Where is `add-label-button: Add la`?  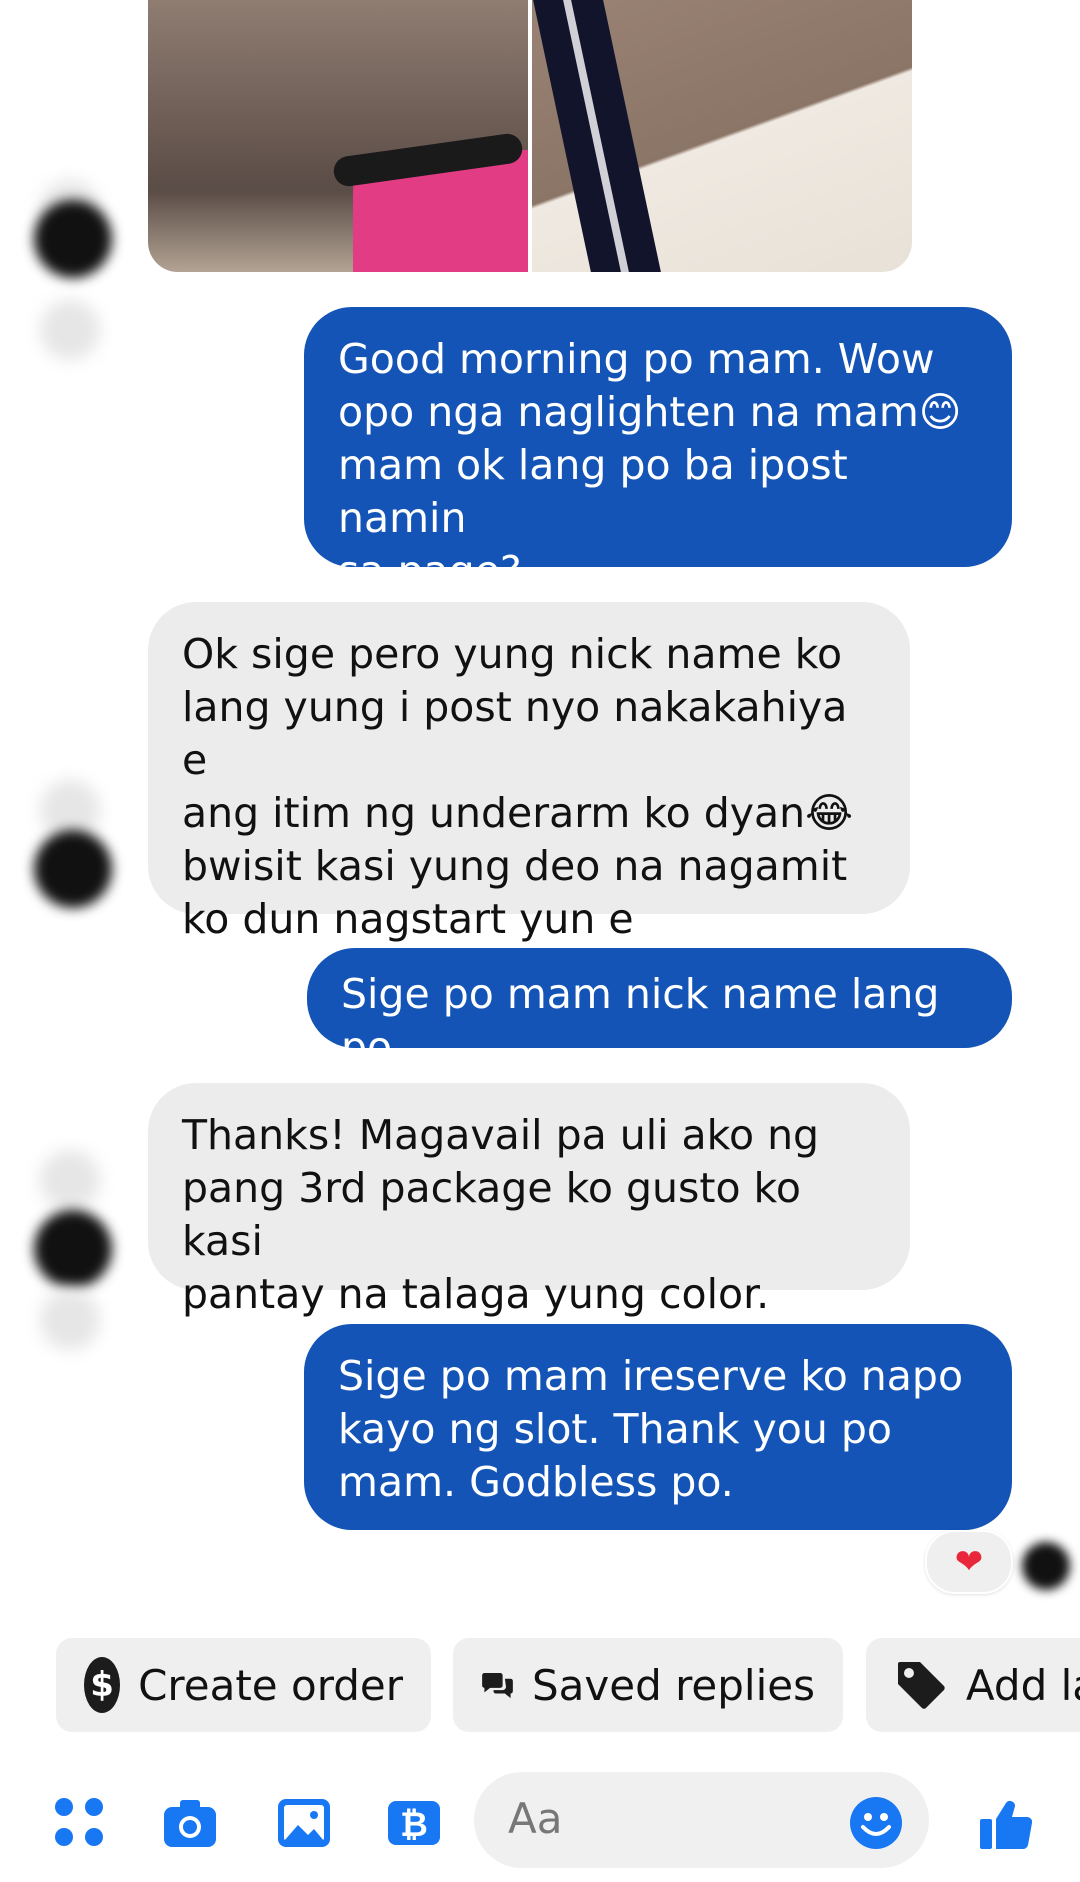 add-label-button: Add la is located at coordinates (973, 1685).